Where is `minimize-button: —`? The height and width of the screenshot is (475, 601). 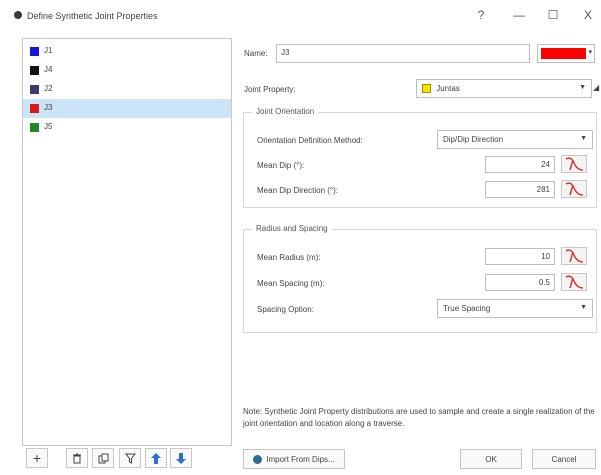
minimize-button: — is located at coordinates (519, 15).